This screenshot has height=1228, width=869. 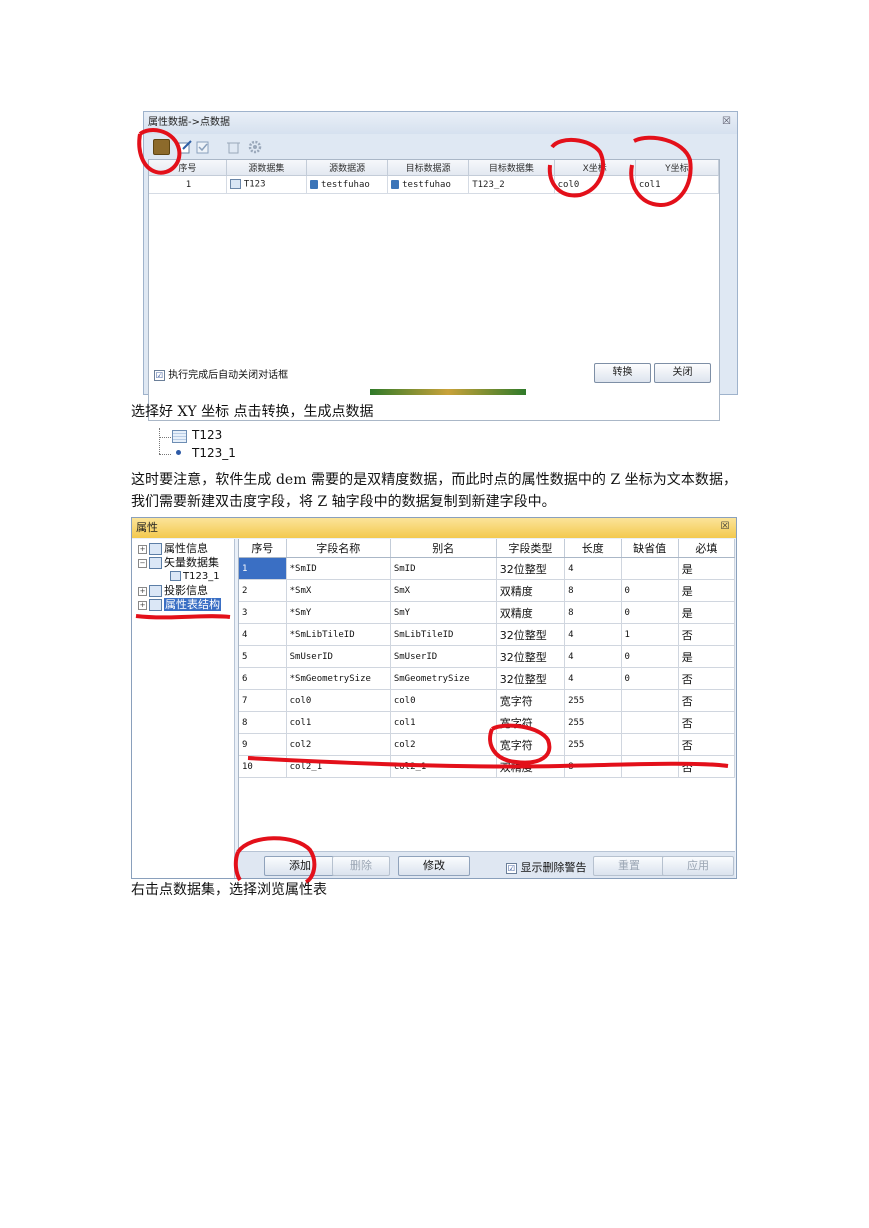 What do you see at coordinates (178, 452) in the screenshot?
I see `point-dataset-icon` at bounding box center [178, 452].